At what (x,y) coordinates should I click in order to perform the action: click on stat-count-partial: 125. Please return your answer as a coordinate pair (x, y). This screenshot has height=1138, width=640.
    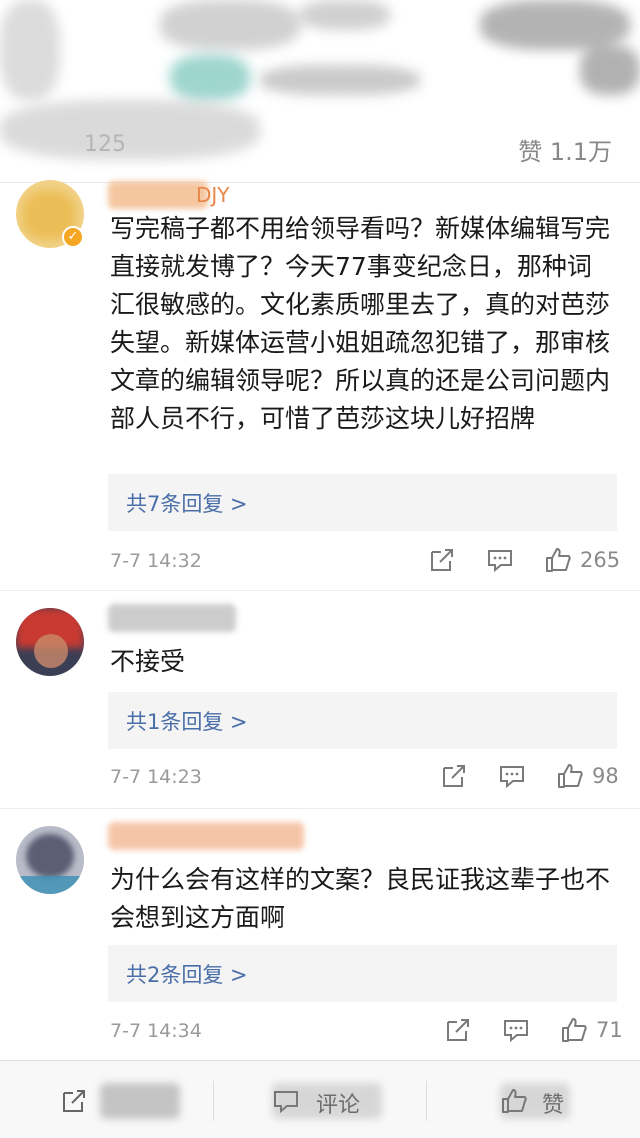
    Looking at the image, I should click on (105, 144).